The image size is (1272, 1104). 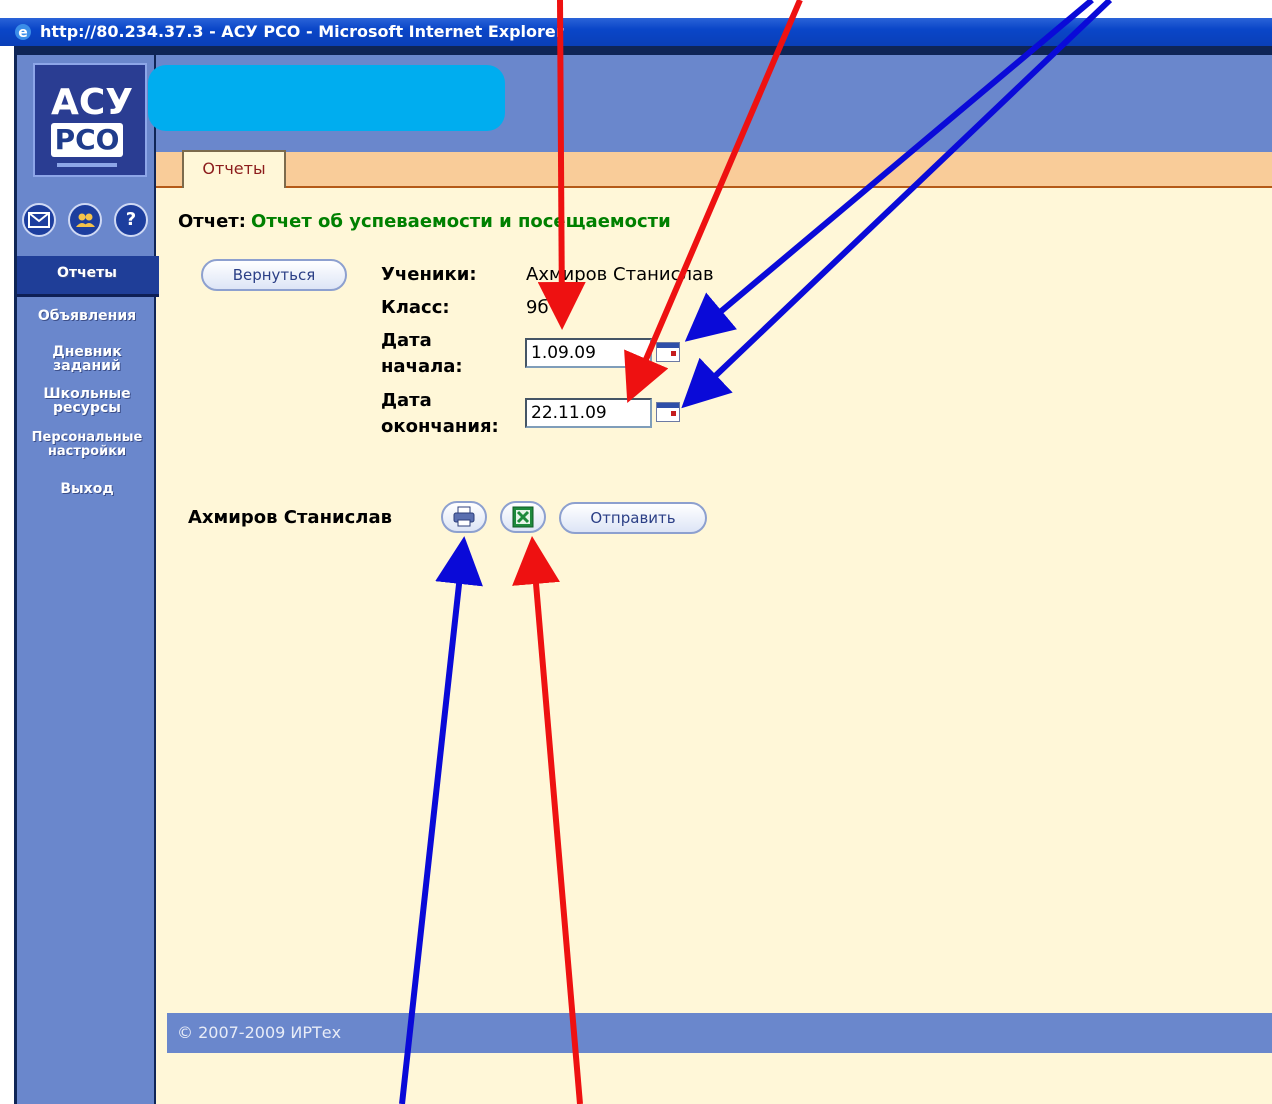 What do you see at coordinates (415, 307) in the screenshot?
I see `class-label: Класс:` at bounding box center [415, 307].